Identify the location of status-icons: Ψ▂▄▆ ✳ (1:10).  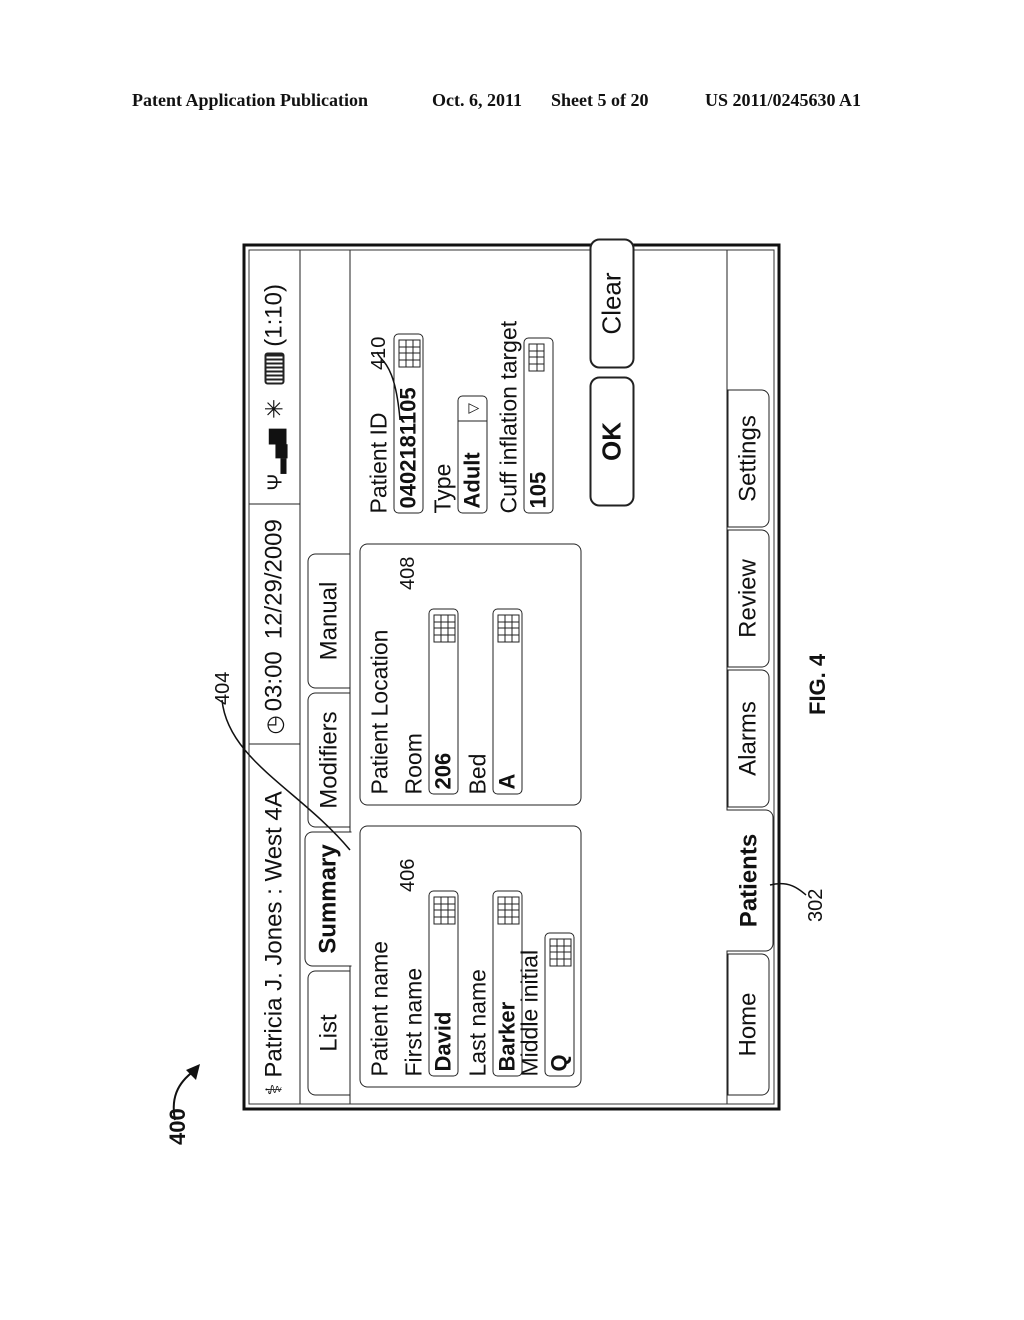
(274, 375).